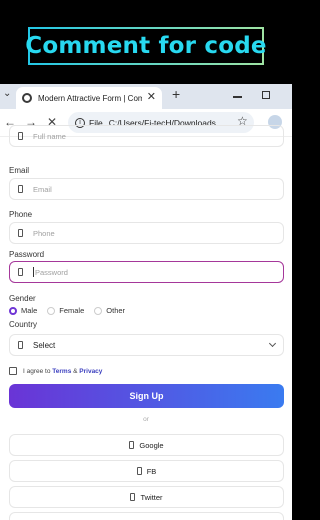  Describe the element at coordinates (27, 254) in the screenshot. I see `password-label: Password` at that location.